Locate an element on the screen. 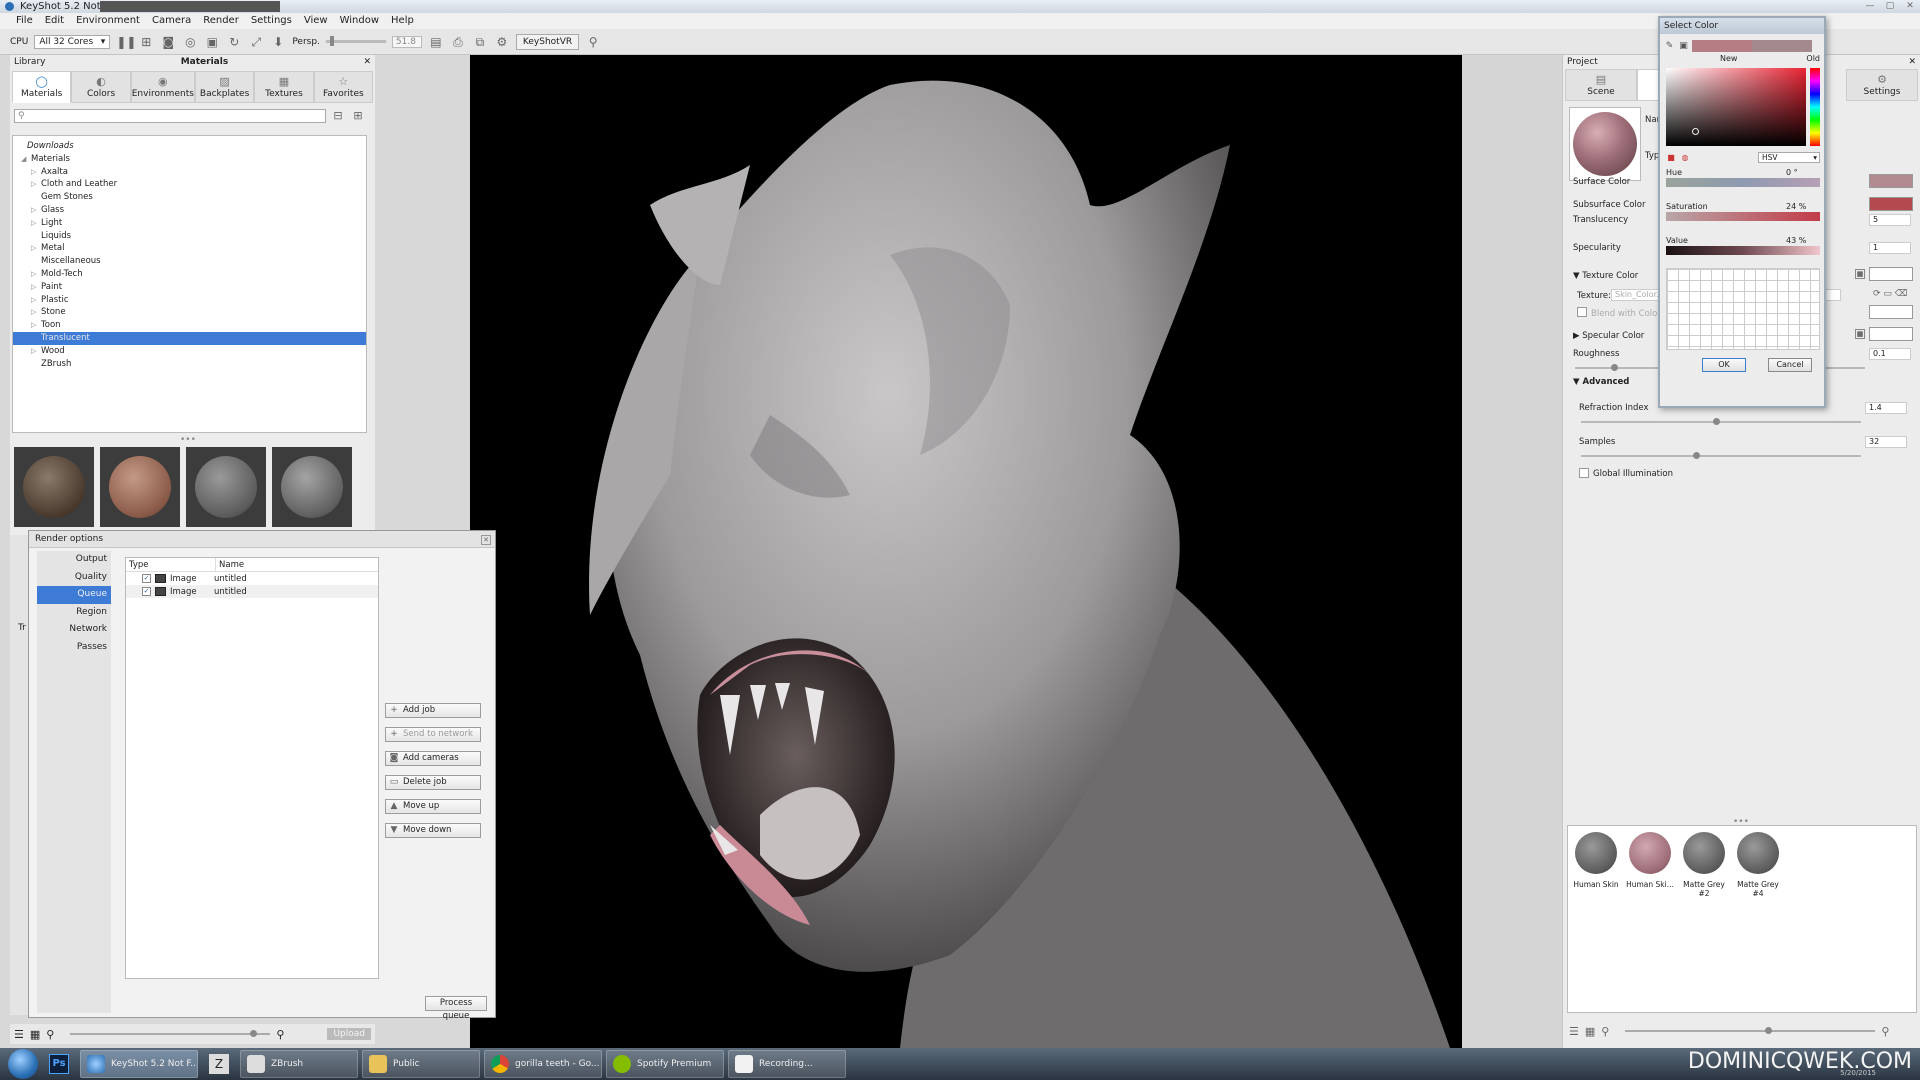 The height and width of the screenshot is (1080, 1920). custom-color-grid is located at coordinates (1743, 309).